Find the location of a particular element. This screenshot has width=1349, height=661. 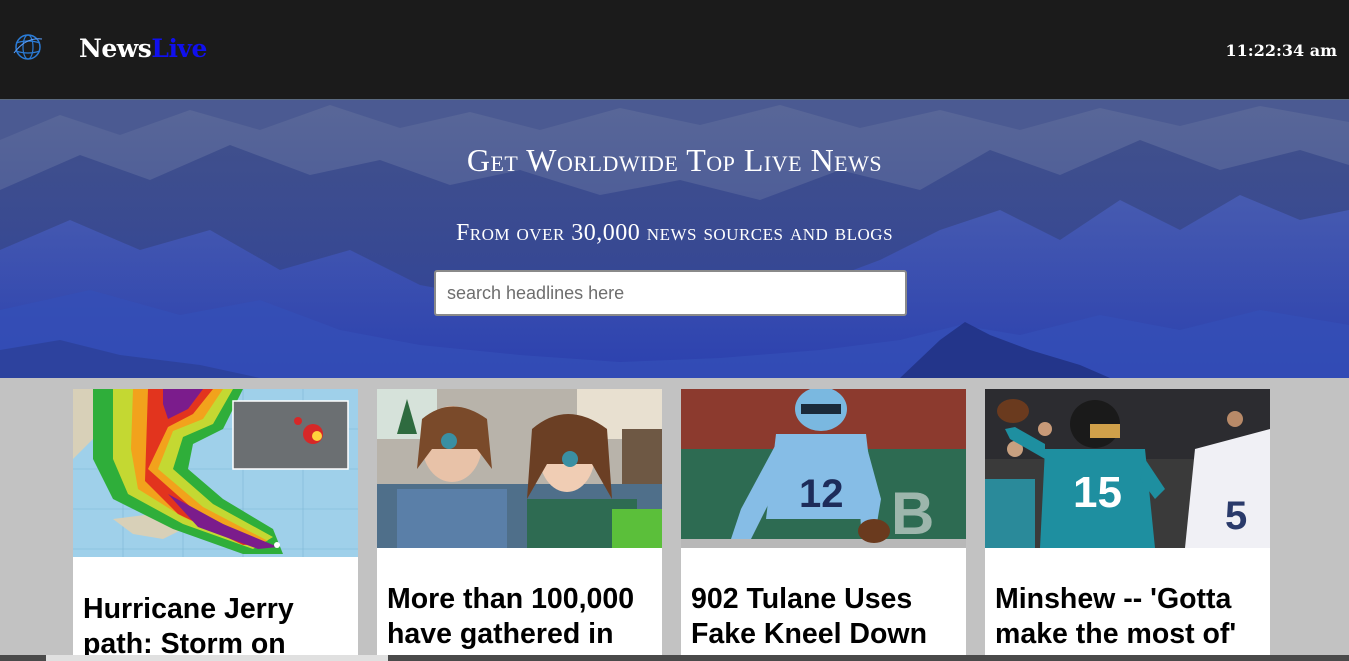

svg-text: 12 is located at coordinates (821, 494).